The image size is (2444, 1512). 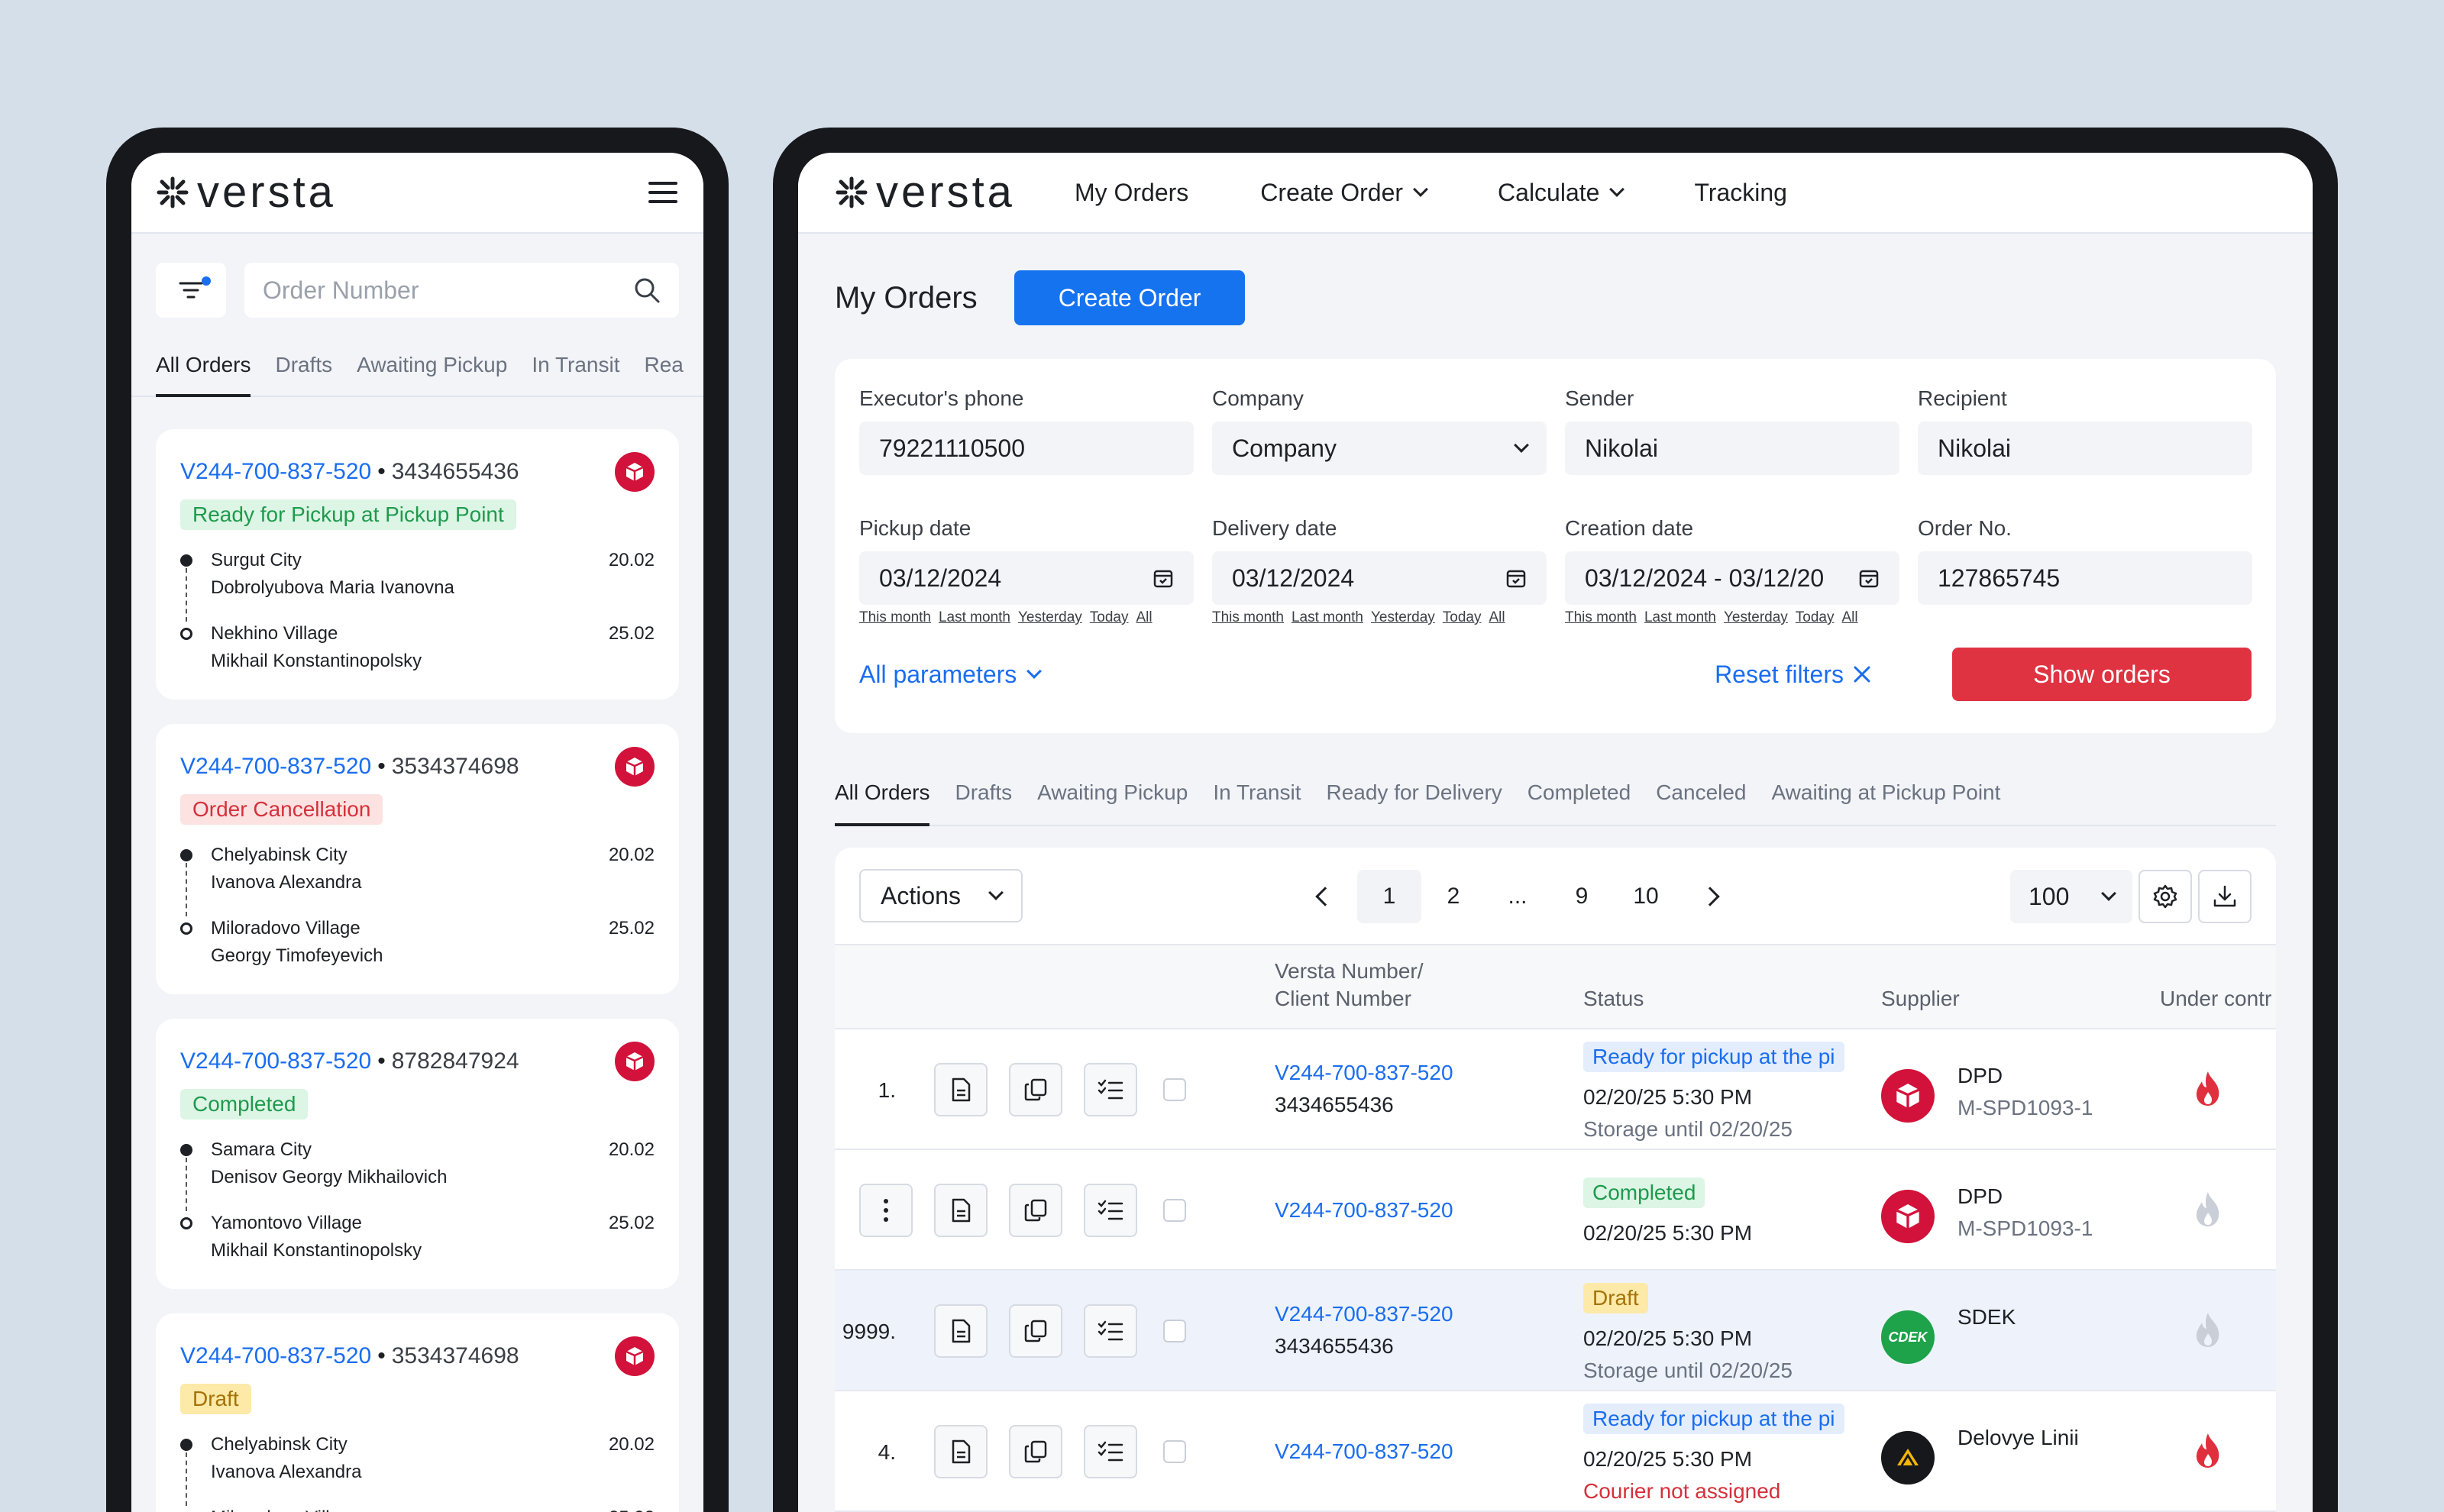 I want to click on nav-calculate: Calculate, so click(x=1562, y=193).